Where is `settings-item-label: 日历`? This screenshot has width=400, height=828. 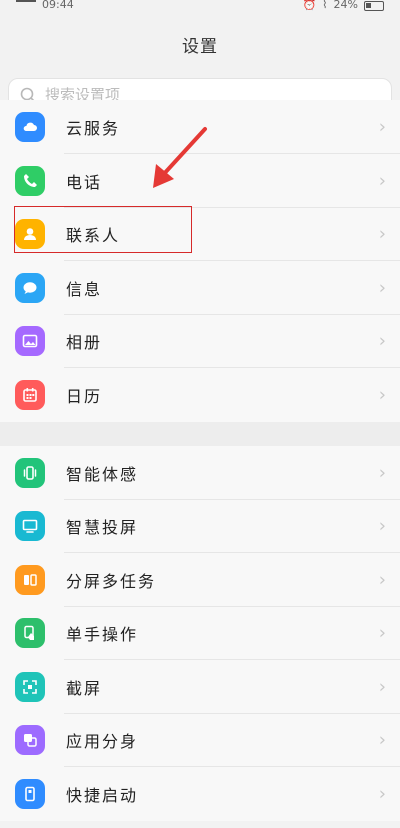 settings-item-label: 日历 is located at coordinates (84, 396).